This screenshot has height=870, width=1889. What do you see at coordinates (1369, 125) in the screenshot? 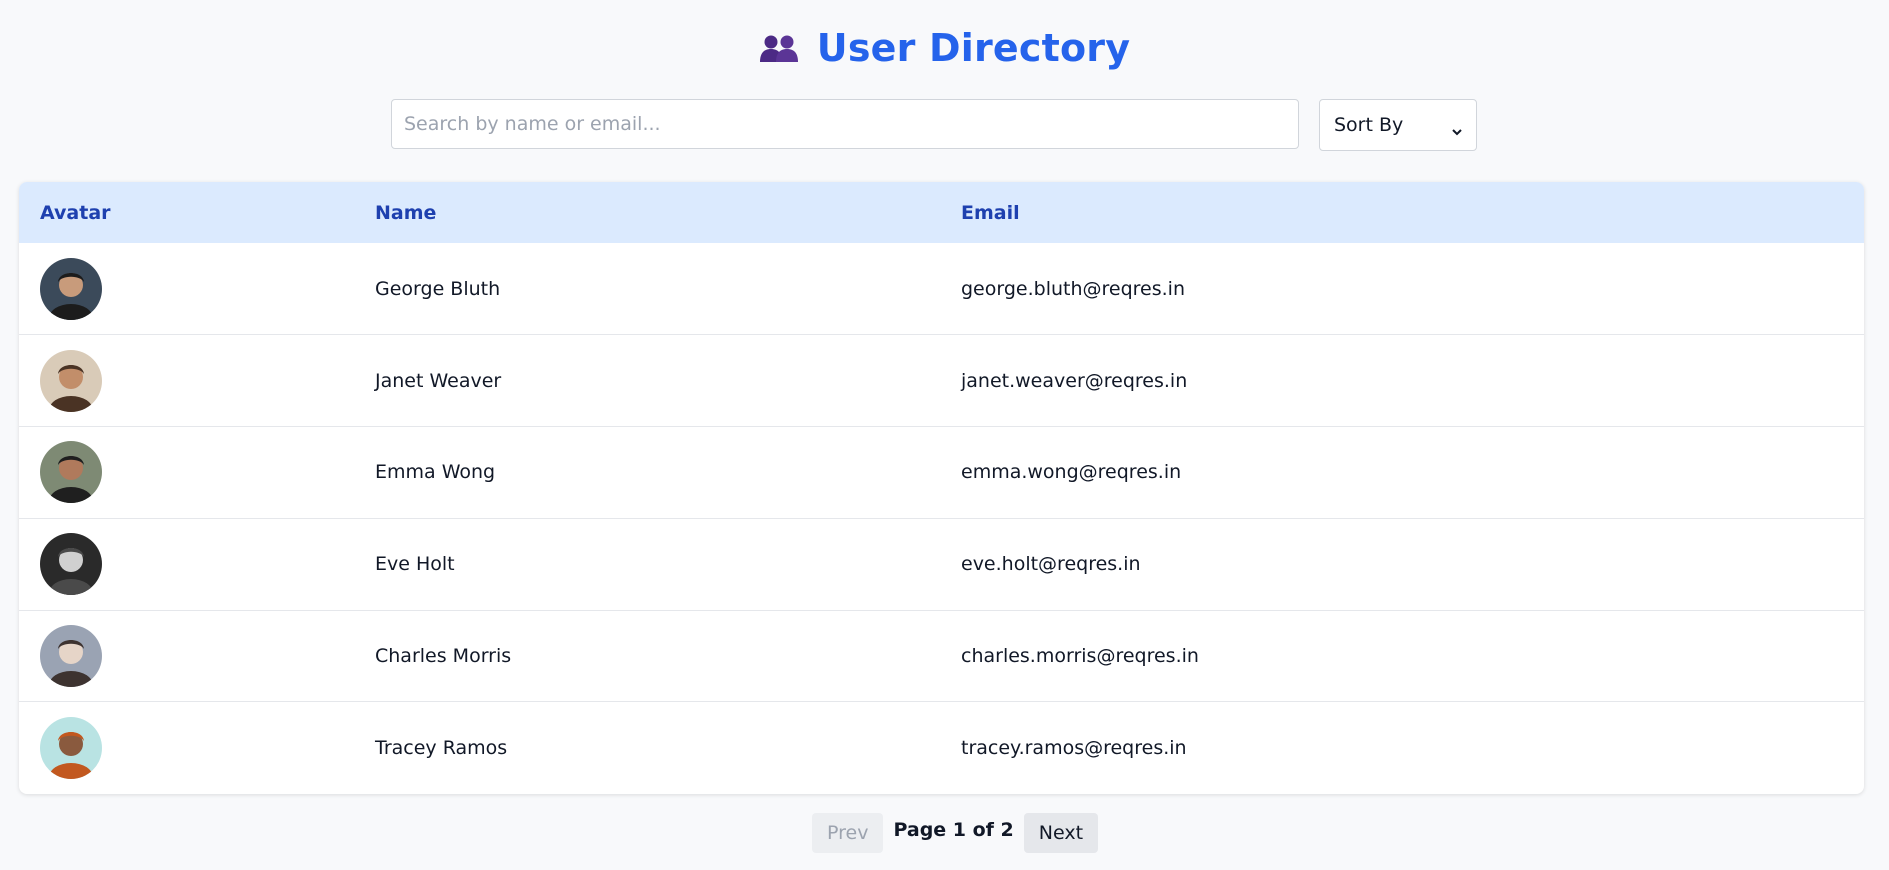
I see `sort-select-label: Sort By` at bounding box center [1369, 125].